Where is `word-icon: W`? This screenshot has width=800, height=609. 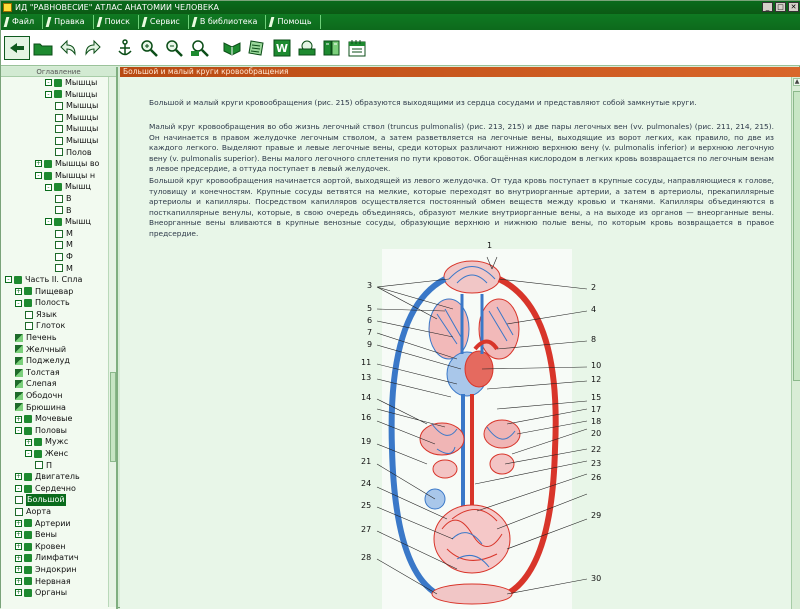
word-icon: W is located at coordinates (282, 48).